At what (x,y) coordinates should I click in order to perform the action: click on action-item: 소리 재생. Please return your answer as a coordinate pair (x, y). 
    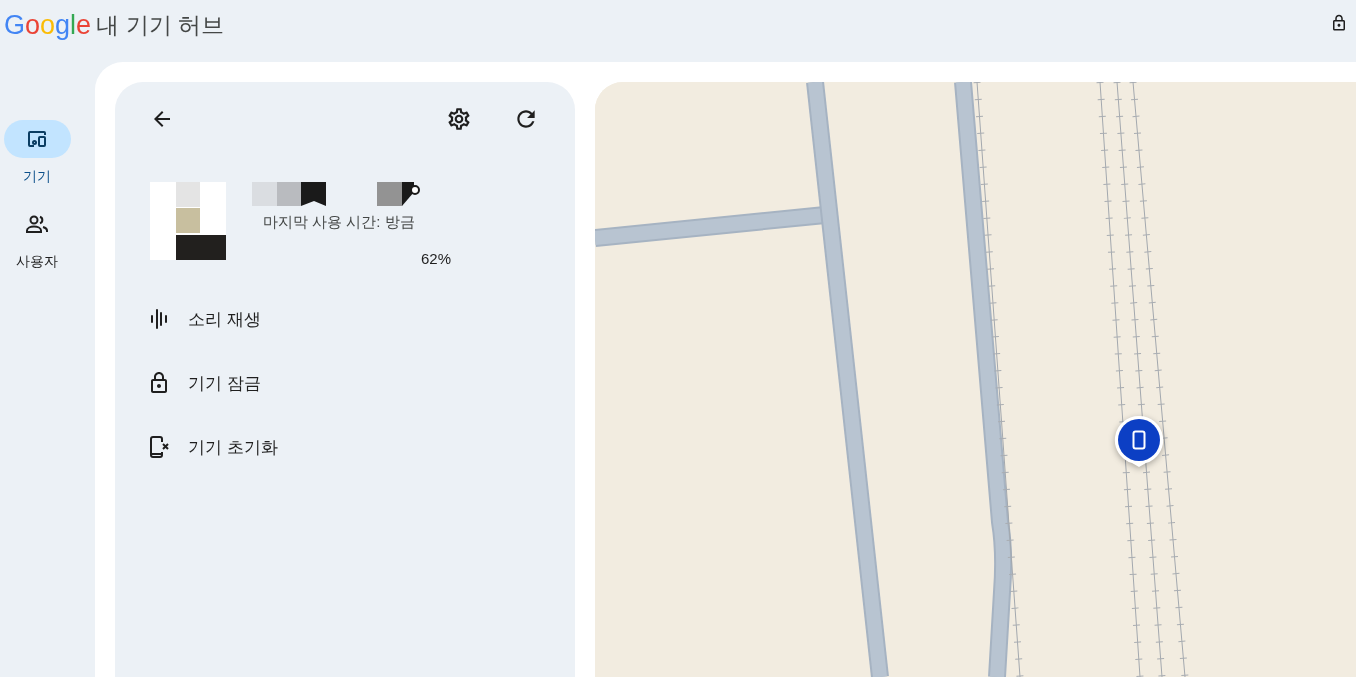
    Looking at the image, I should click on (345, 319).